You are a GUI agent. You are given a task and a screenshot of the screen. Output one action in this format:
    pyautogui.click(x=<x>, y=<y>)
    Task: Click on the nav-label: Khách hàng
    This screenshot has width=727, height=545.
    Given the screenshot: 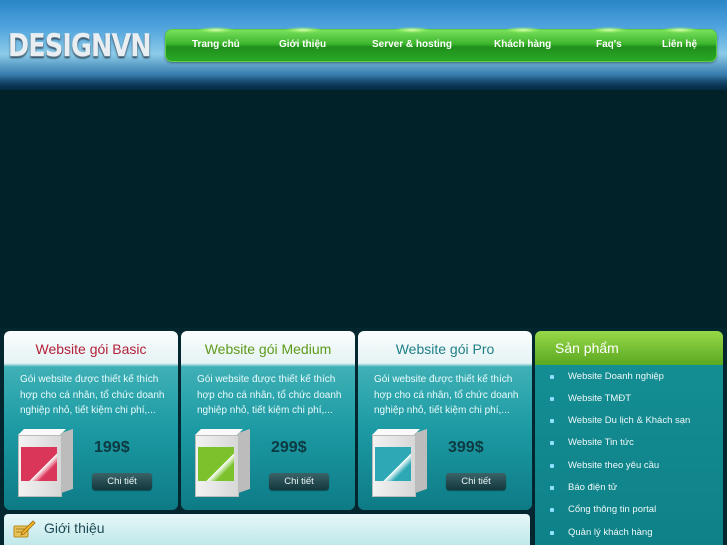 What is the action you would take?
    pyautogui.click(x=523, y=44)
    